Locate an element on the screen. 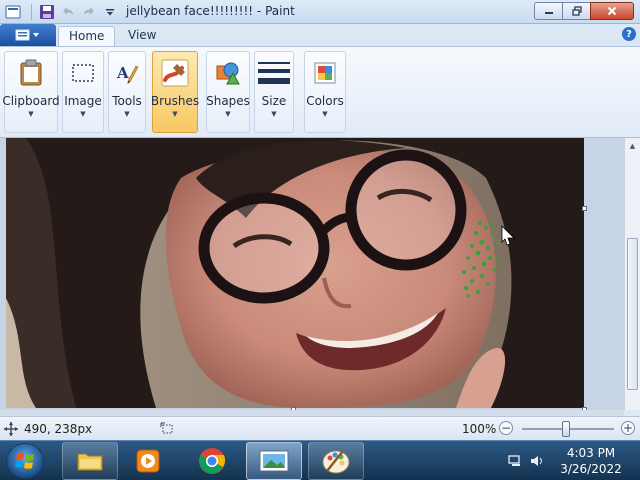 Image resolution: width=640 pixels, height=480 pixels. taskbar-clock: 4:03 PM 3/26/2022 is located at coordinates (591, 461).